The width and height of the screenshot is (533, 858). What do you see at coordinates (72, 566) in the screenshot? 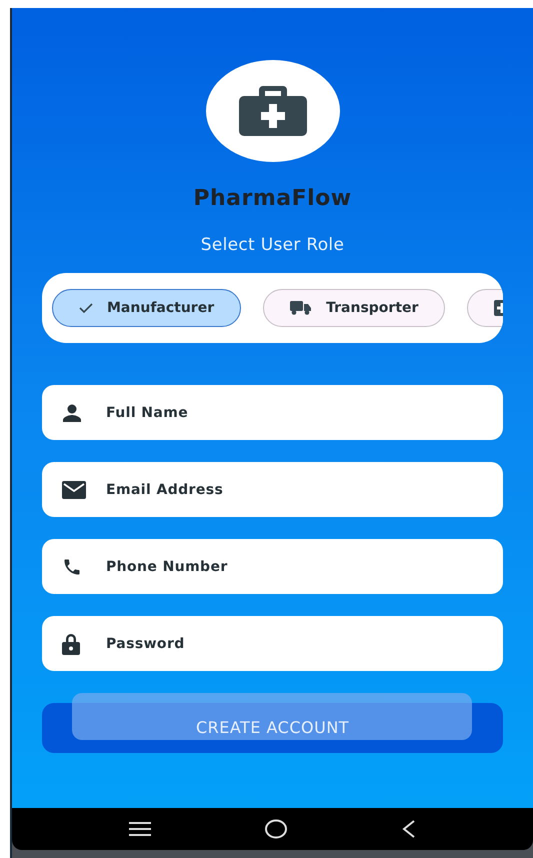
I see `phone-icon` at bounding box center [72, 566].